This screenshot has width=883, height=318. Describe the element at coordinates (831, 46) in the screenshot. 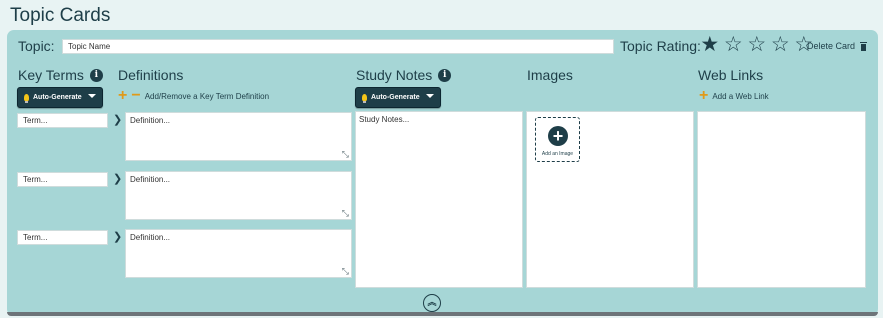

I see `delete-card-label: Delete Card` at that location.